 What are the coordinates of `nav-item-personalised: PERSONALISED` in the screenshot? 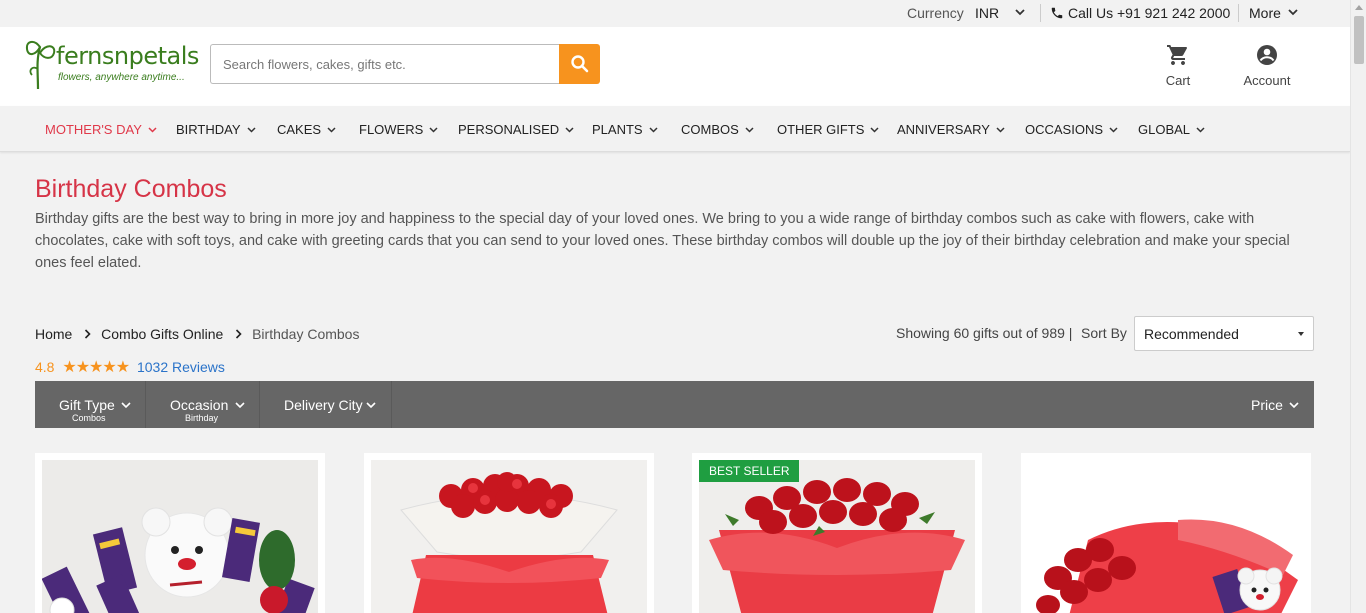 It's located at (516, 129).